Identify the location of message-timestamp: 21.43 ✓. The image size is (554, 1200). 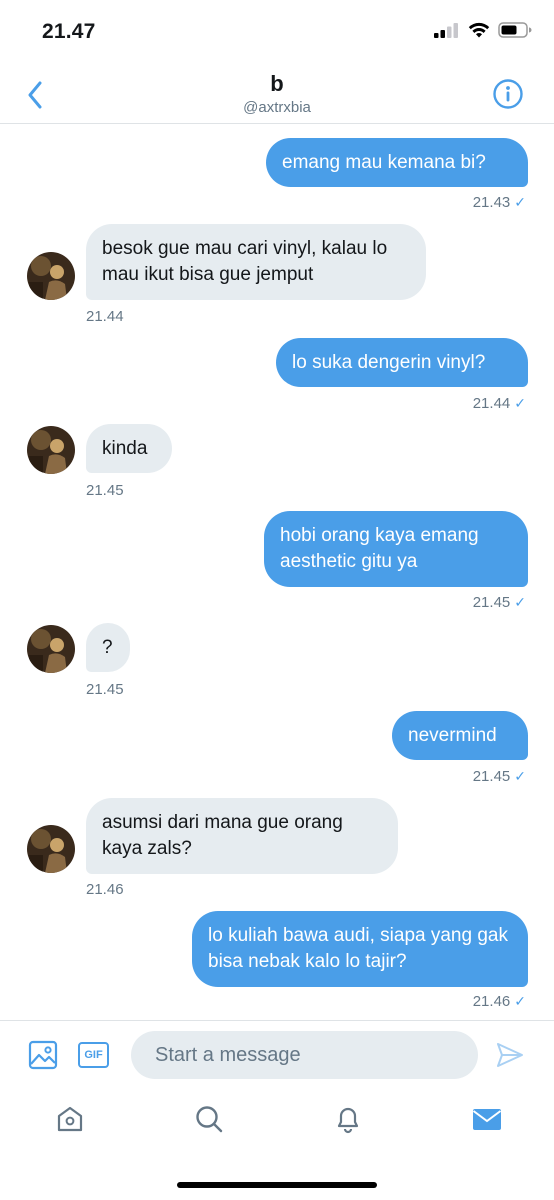
(499, 202).